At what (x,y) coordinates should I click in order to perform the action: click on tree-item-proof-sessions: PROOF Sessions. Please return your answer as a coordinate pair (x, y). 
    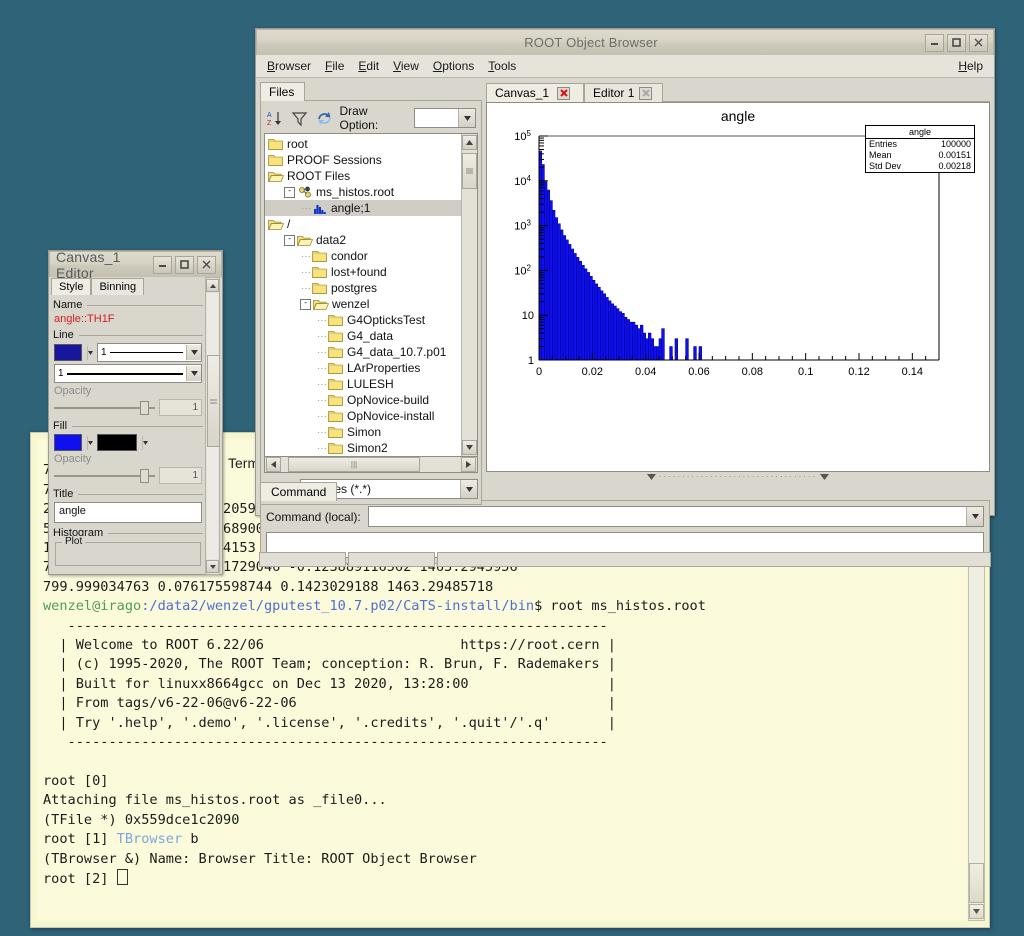
    Looking at the image, I should click on (363, 160).